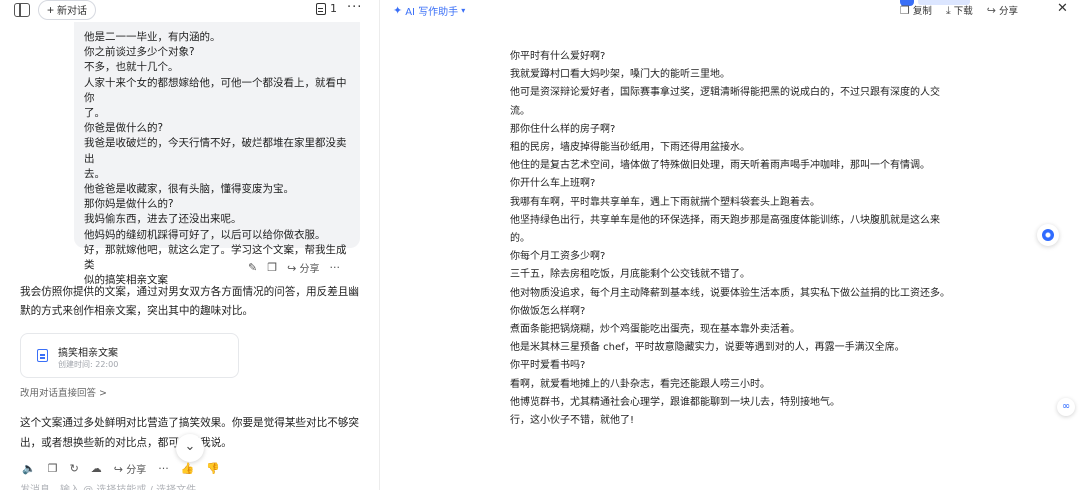 The height and width of the screenshot is (490, 1080). What do you see at coordinates (563, 129) in the screenshot?
I see `document-paragraph: 那你住什么样的房子啊?` at bounding box center [563, 129].